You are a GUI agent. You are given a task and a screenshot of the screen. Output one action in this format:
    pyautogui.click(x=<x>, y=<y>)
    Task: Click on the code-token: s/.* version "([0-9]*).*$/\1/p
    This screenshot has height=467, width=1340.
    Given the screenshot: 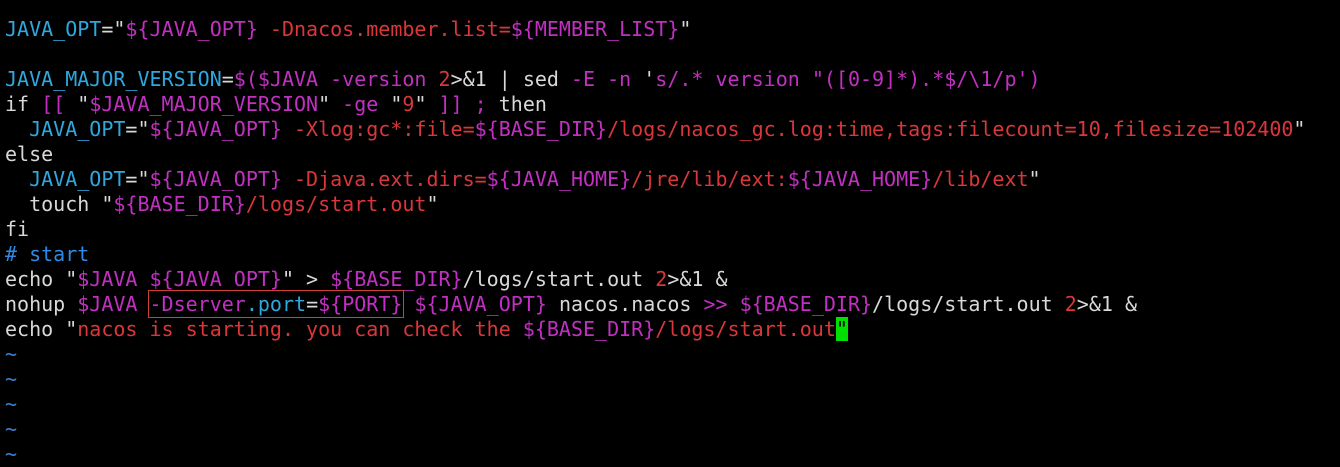 What is the action you would take?
    pyautogui.click(x=836, y=79)
    